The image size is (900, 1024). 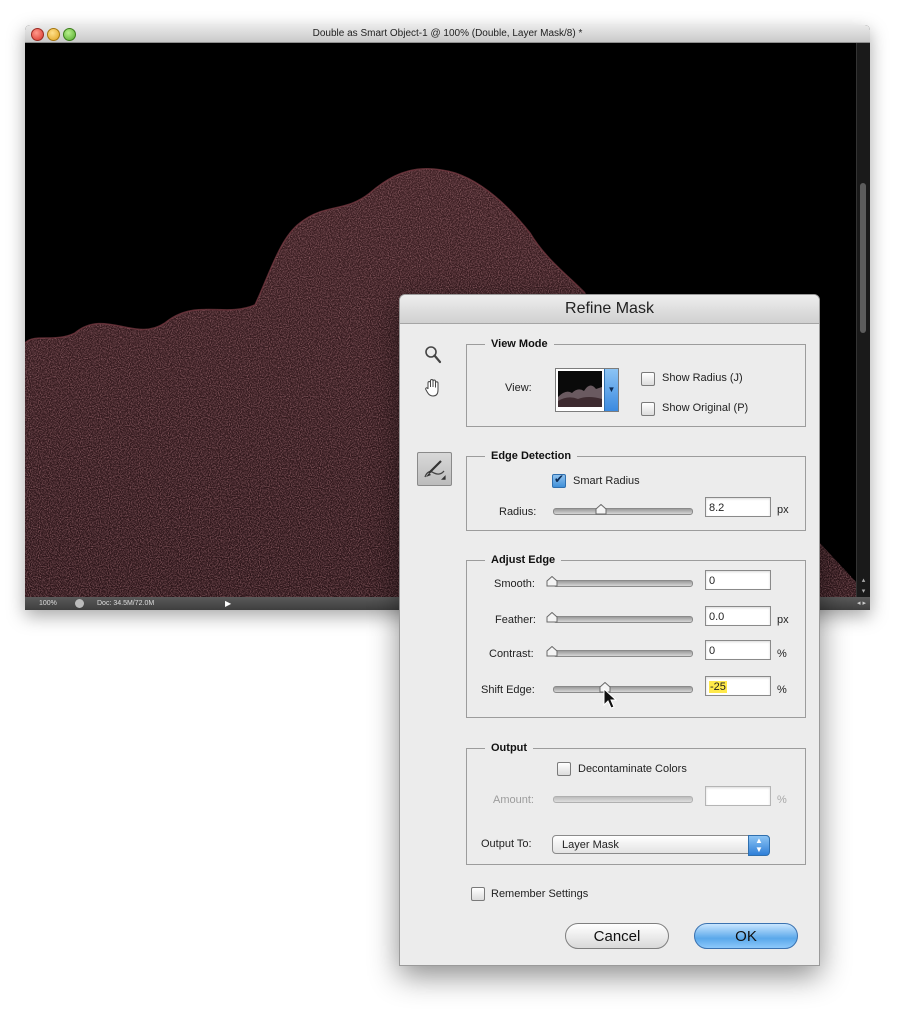 What do you see at coordinates (738, 580) in the screenshot?
I see `smooth-input: 0` at bounding box center [738, 580].